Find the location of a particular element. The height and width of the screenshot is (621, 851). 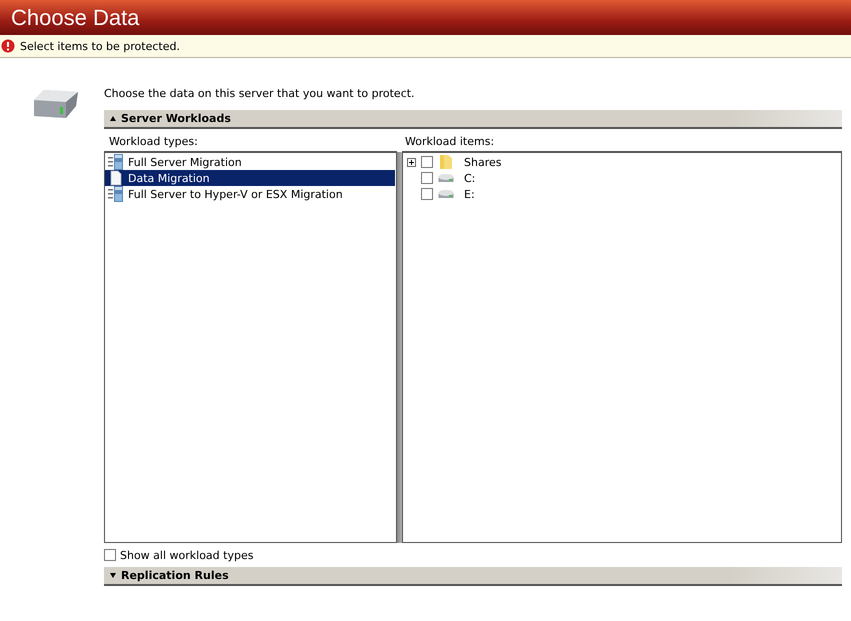

error-icon is located at coordinates (8, 46).